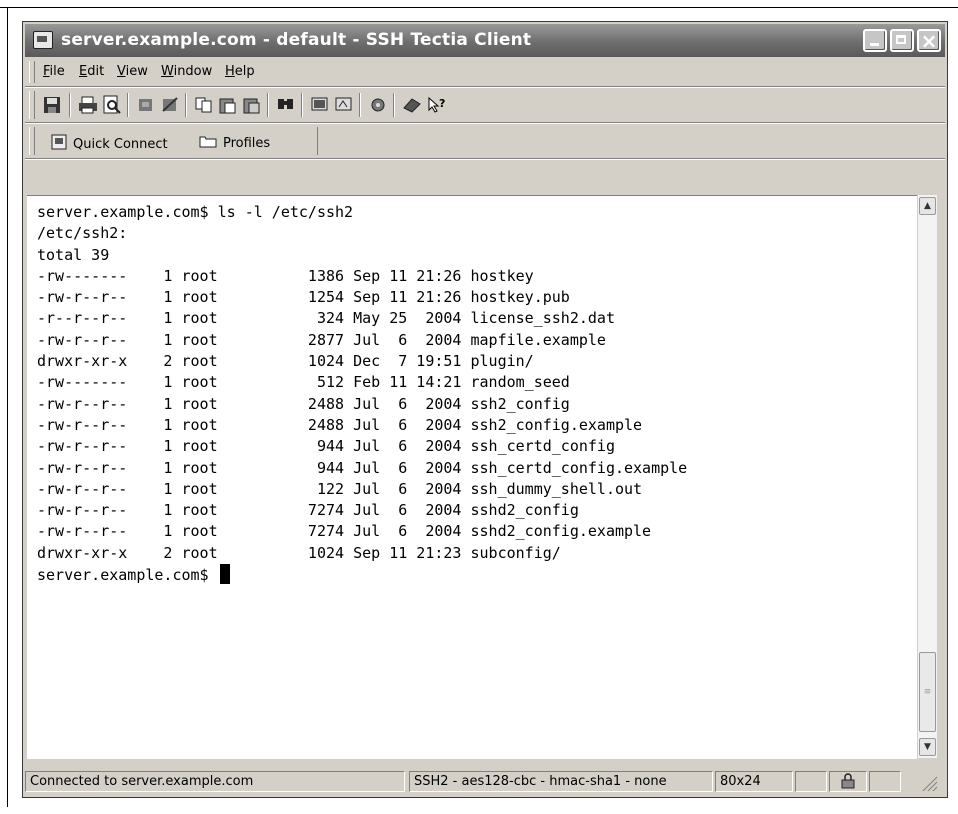 The height and width of the screenshot is (814, 958). What do you see at coordinates (479, 7) in the screenshot?
I see `figure-border-top` at bounding box center [479, 7].